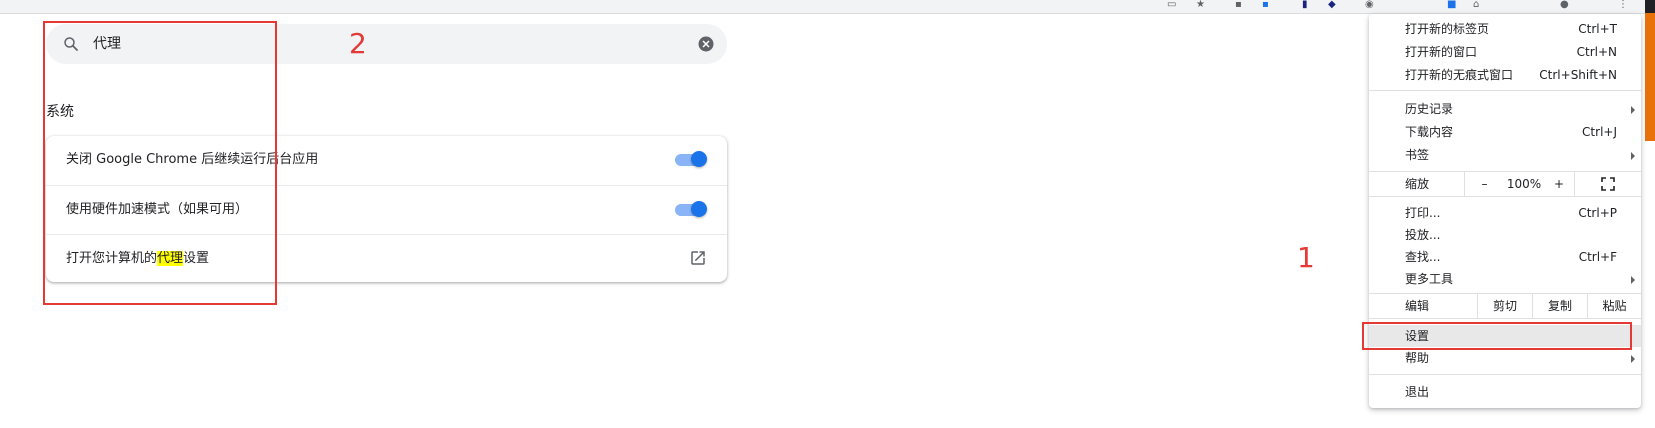 The image size is (1655, 428). Describe the element at coordinates (1484, 184) in the screenshot. I see `zoom-out-button: –` at that location.